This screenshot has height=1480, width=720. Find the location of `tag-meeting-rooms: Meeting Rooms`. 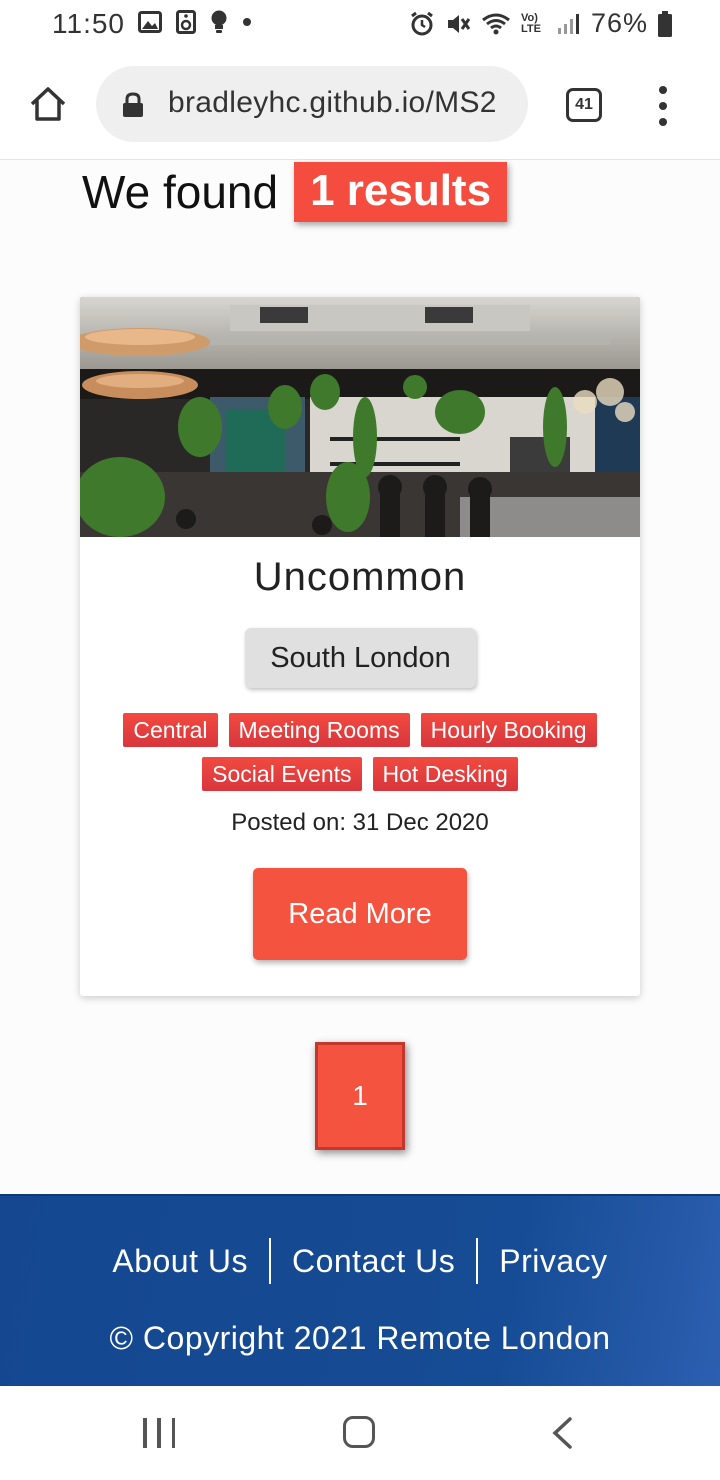

tag-meeting-rooms: Meeting Rooms is located at coordinates (319, 730).